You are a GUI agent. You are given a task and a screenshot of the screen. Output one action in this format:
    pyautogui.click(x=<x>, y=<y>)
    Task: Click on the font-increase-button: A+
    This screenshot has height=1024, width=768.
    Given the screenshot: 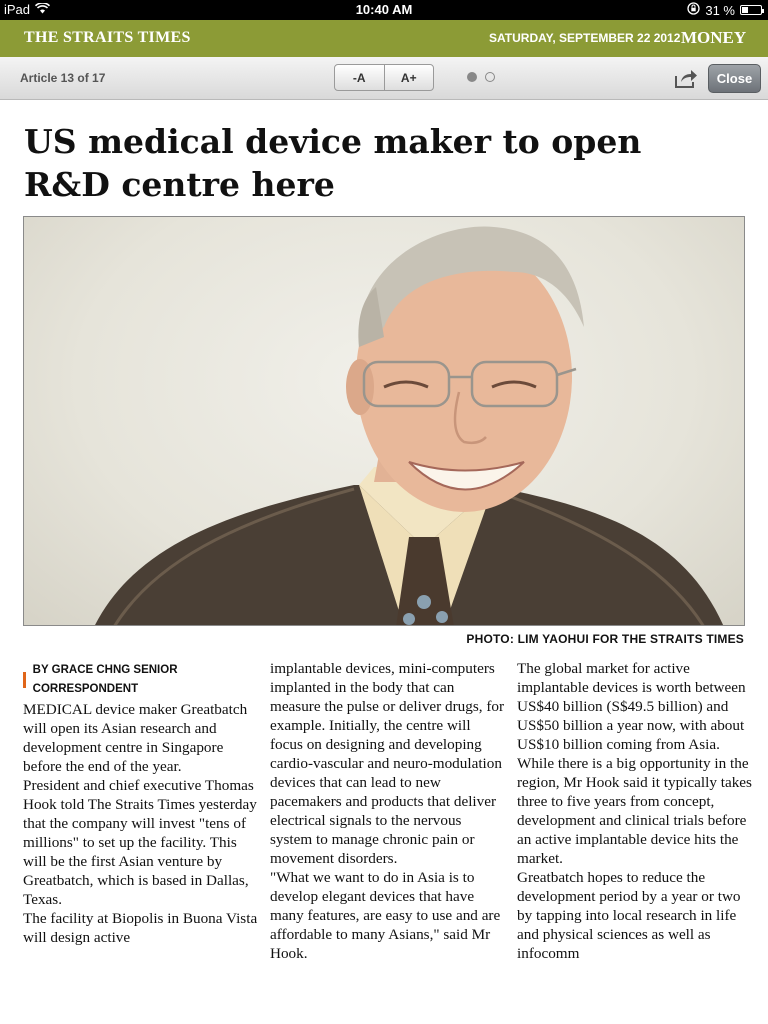 What is the action you would take?
    pyautogui.click(x=408, y=77)
    